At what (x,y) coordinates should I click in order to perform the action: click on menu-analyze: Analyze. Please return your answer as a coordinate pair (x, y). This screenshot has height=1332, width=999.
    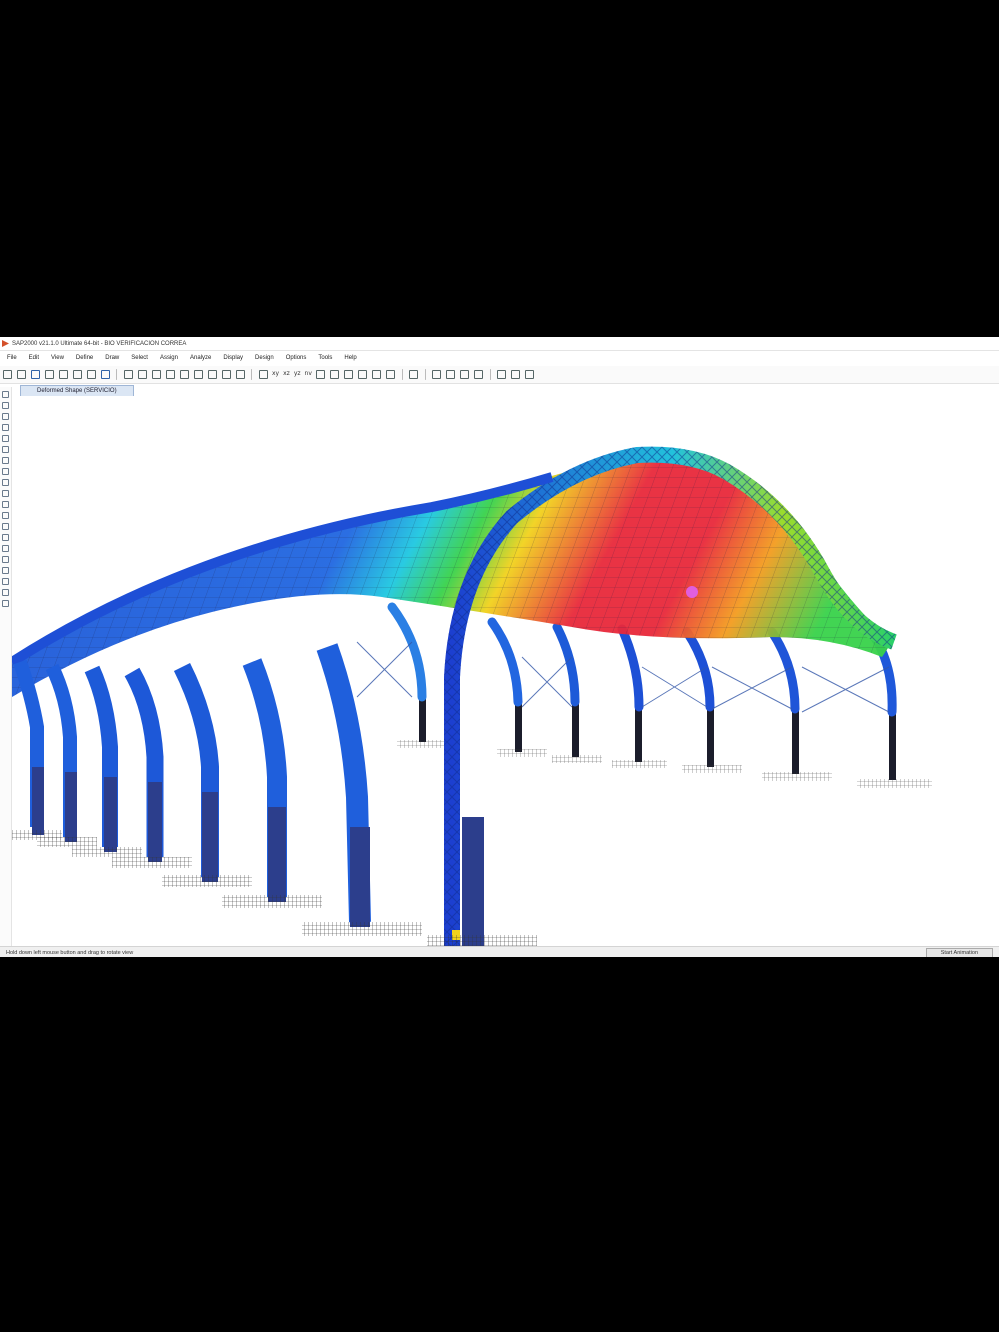
    Looking at the image, I should click on (200, 358).